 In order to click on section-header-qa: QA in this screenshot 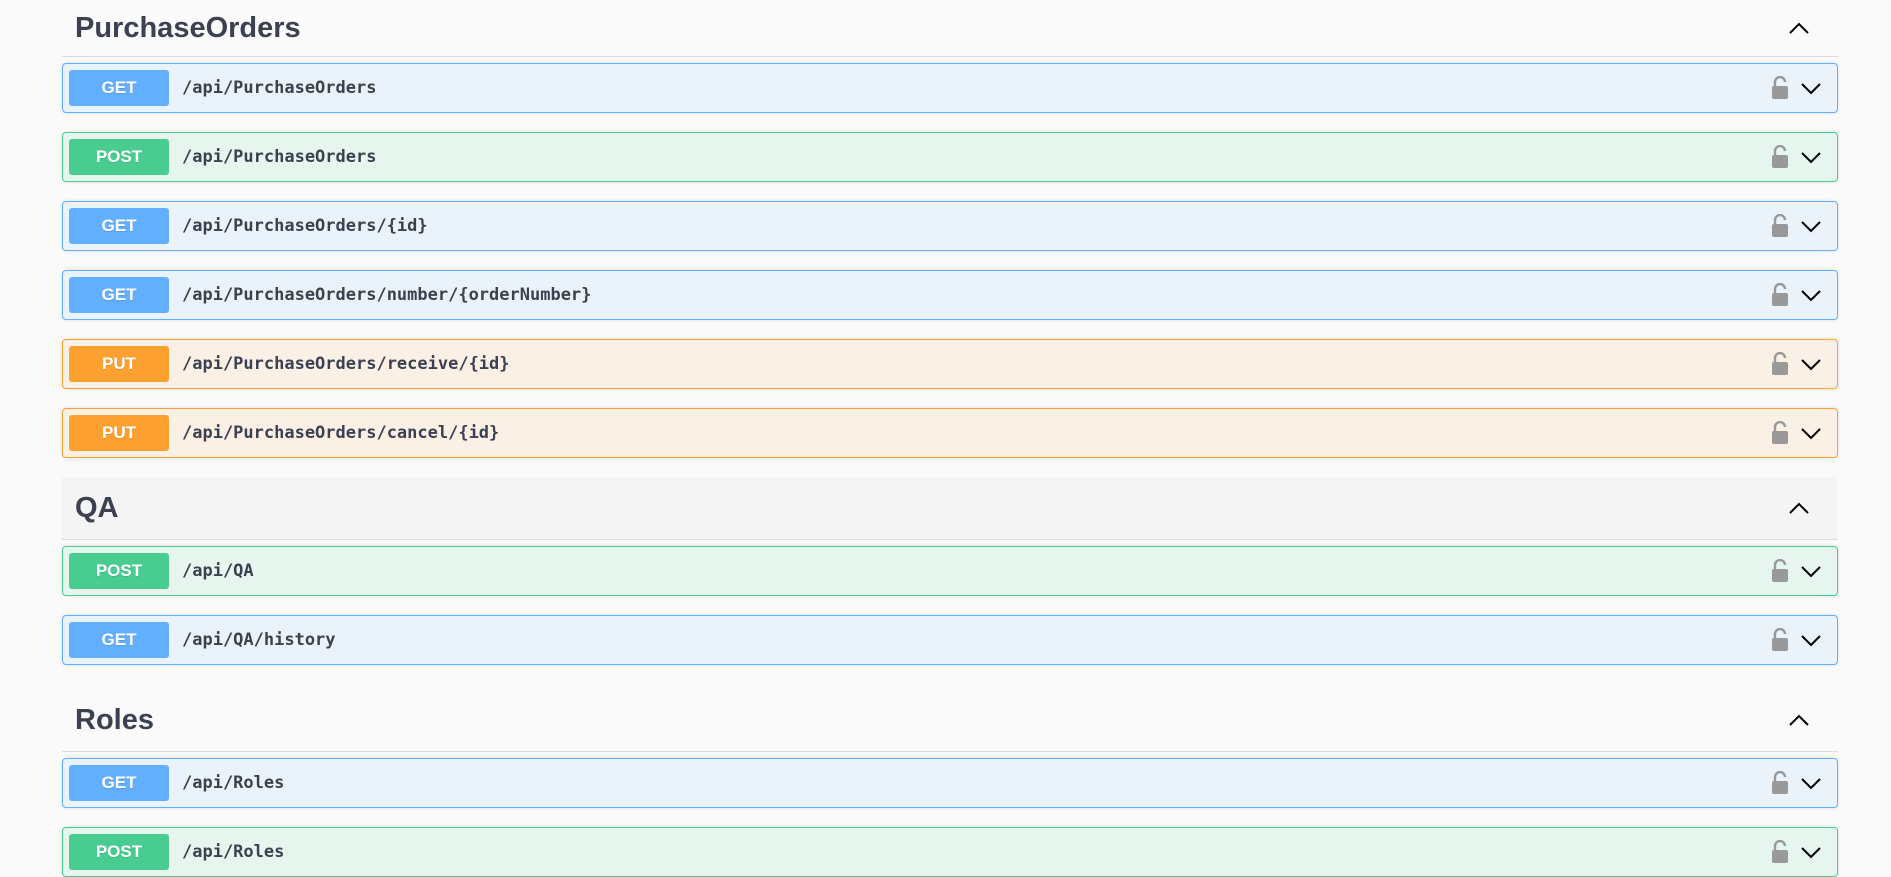, I will do `click(950, 508)`.